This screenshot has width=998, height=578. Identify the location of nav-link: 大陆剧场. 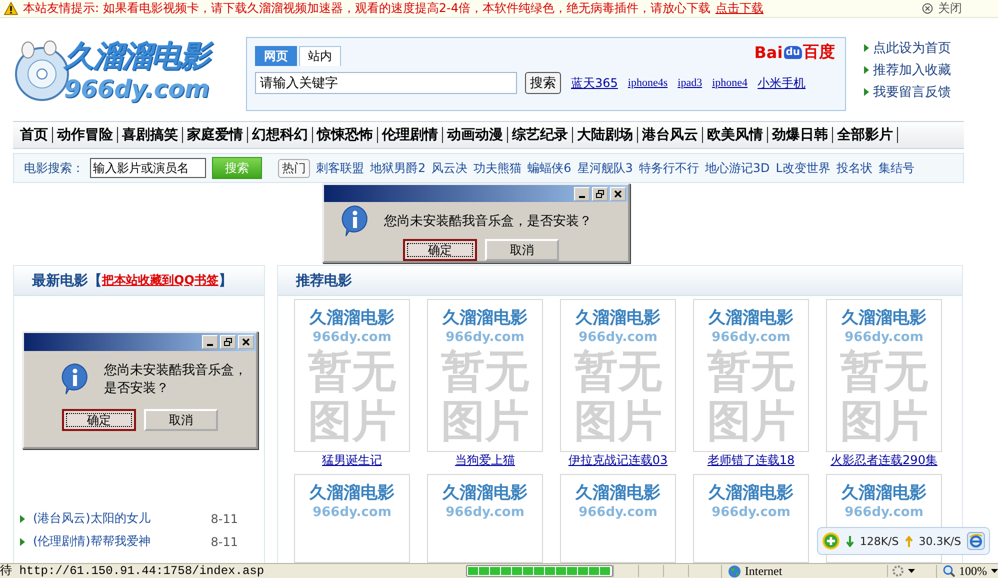
(605, 135).